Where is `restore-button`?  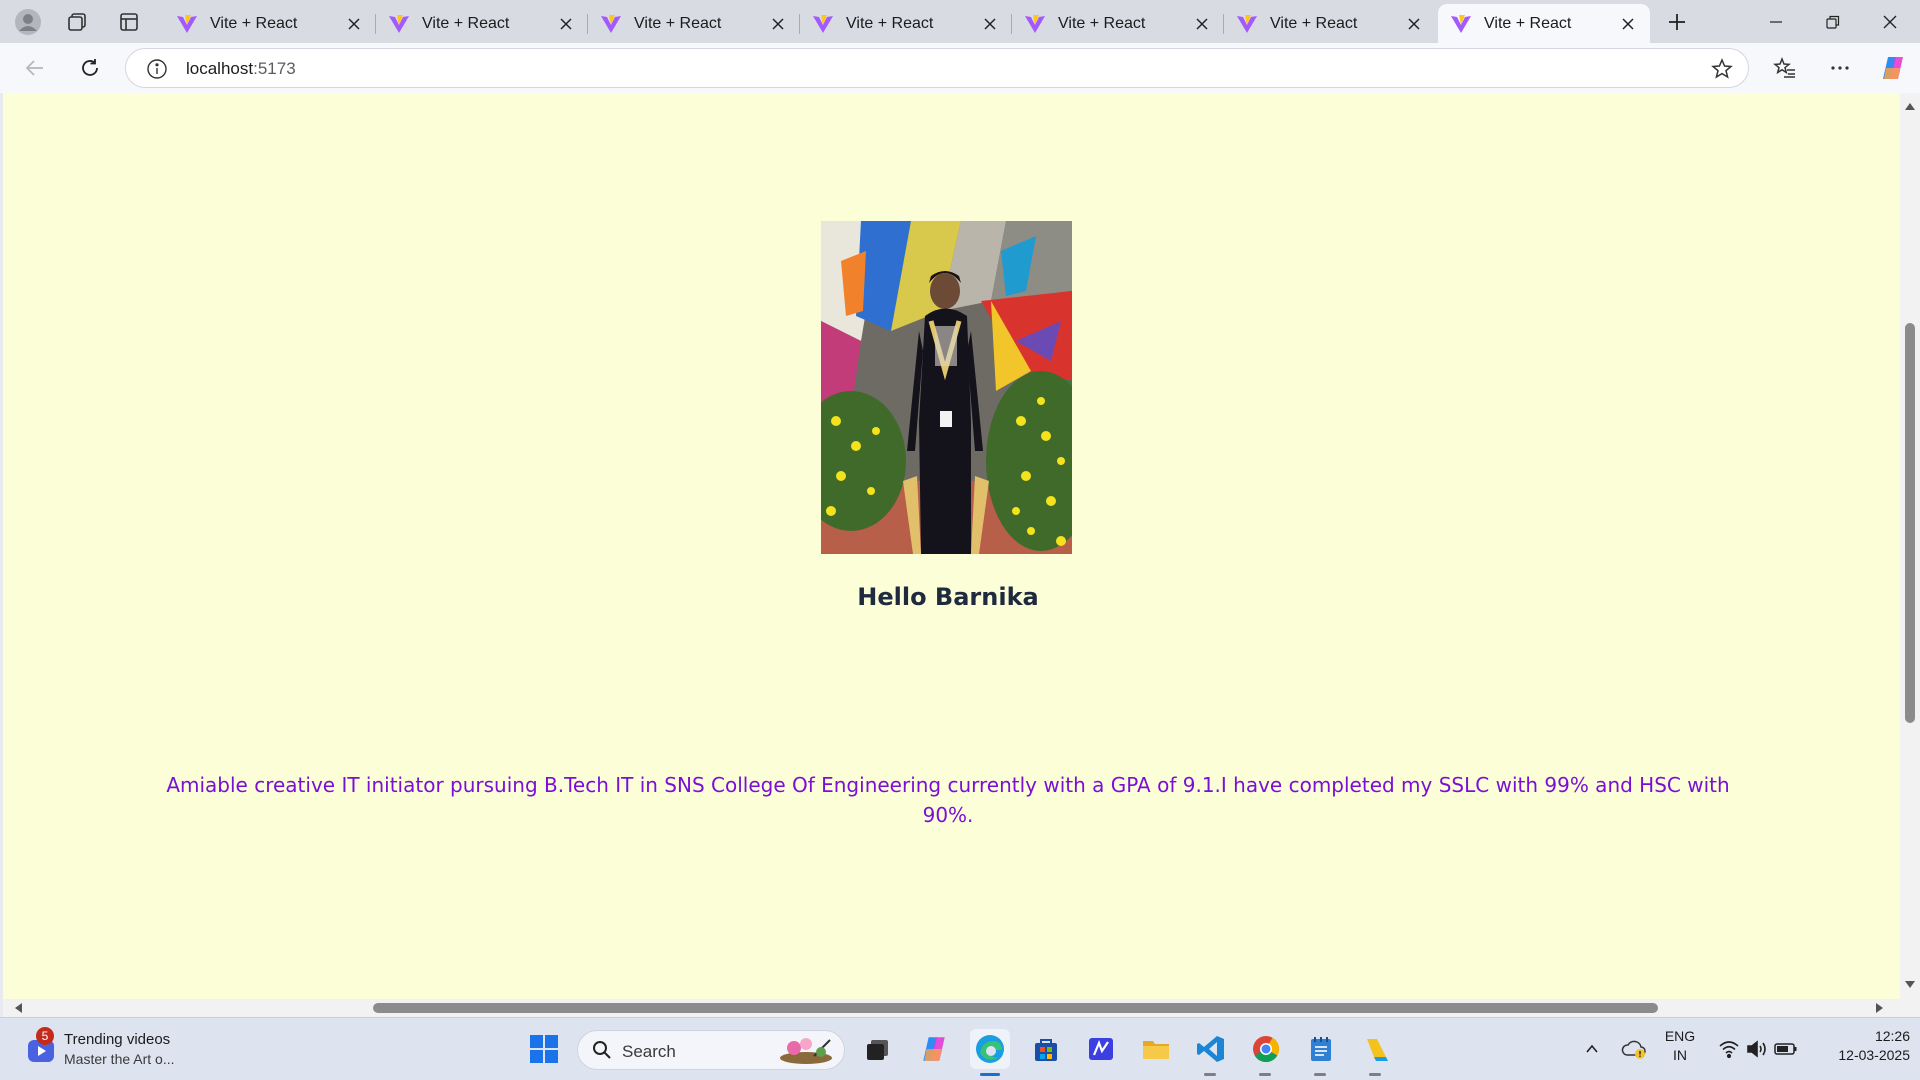
restore-button is located at coordinates (1833, 21).